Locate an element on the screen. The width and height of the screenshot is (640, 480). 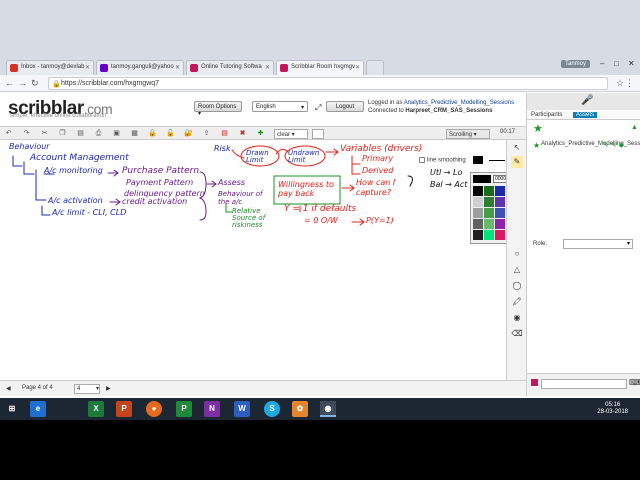
star-icon: ☆ is located at coordinates (620, 83).